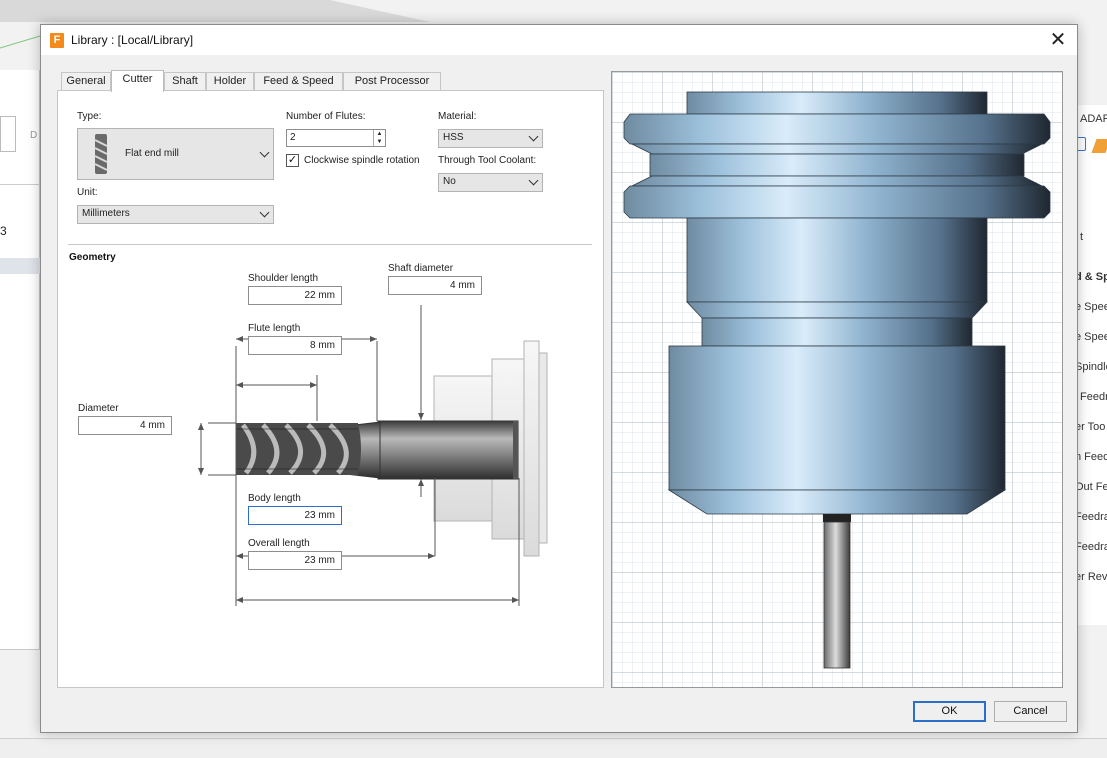 The image size is (1107, 758). What do you see at coordinates (1082, 237) in the screenshot?
I see `background-right-item: t` at bounding box center [1082, 237].